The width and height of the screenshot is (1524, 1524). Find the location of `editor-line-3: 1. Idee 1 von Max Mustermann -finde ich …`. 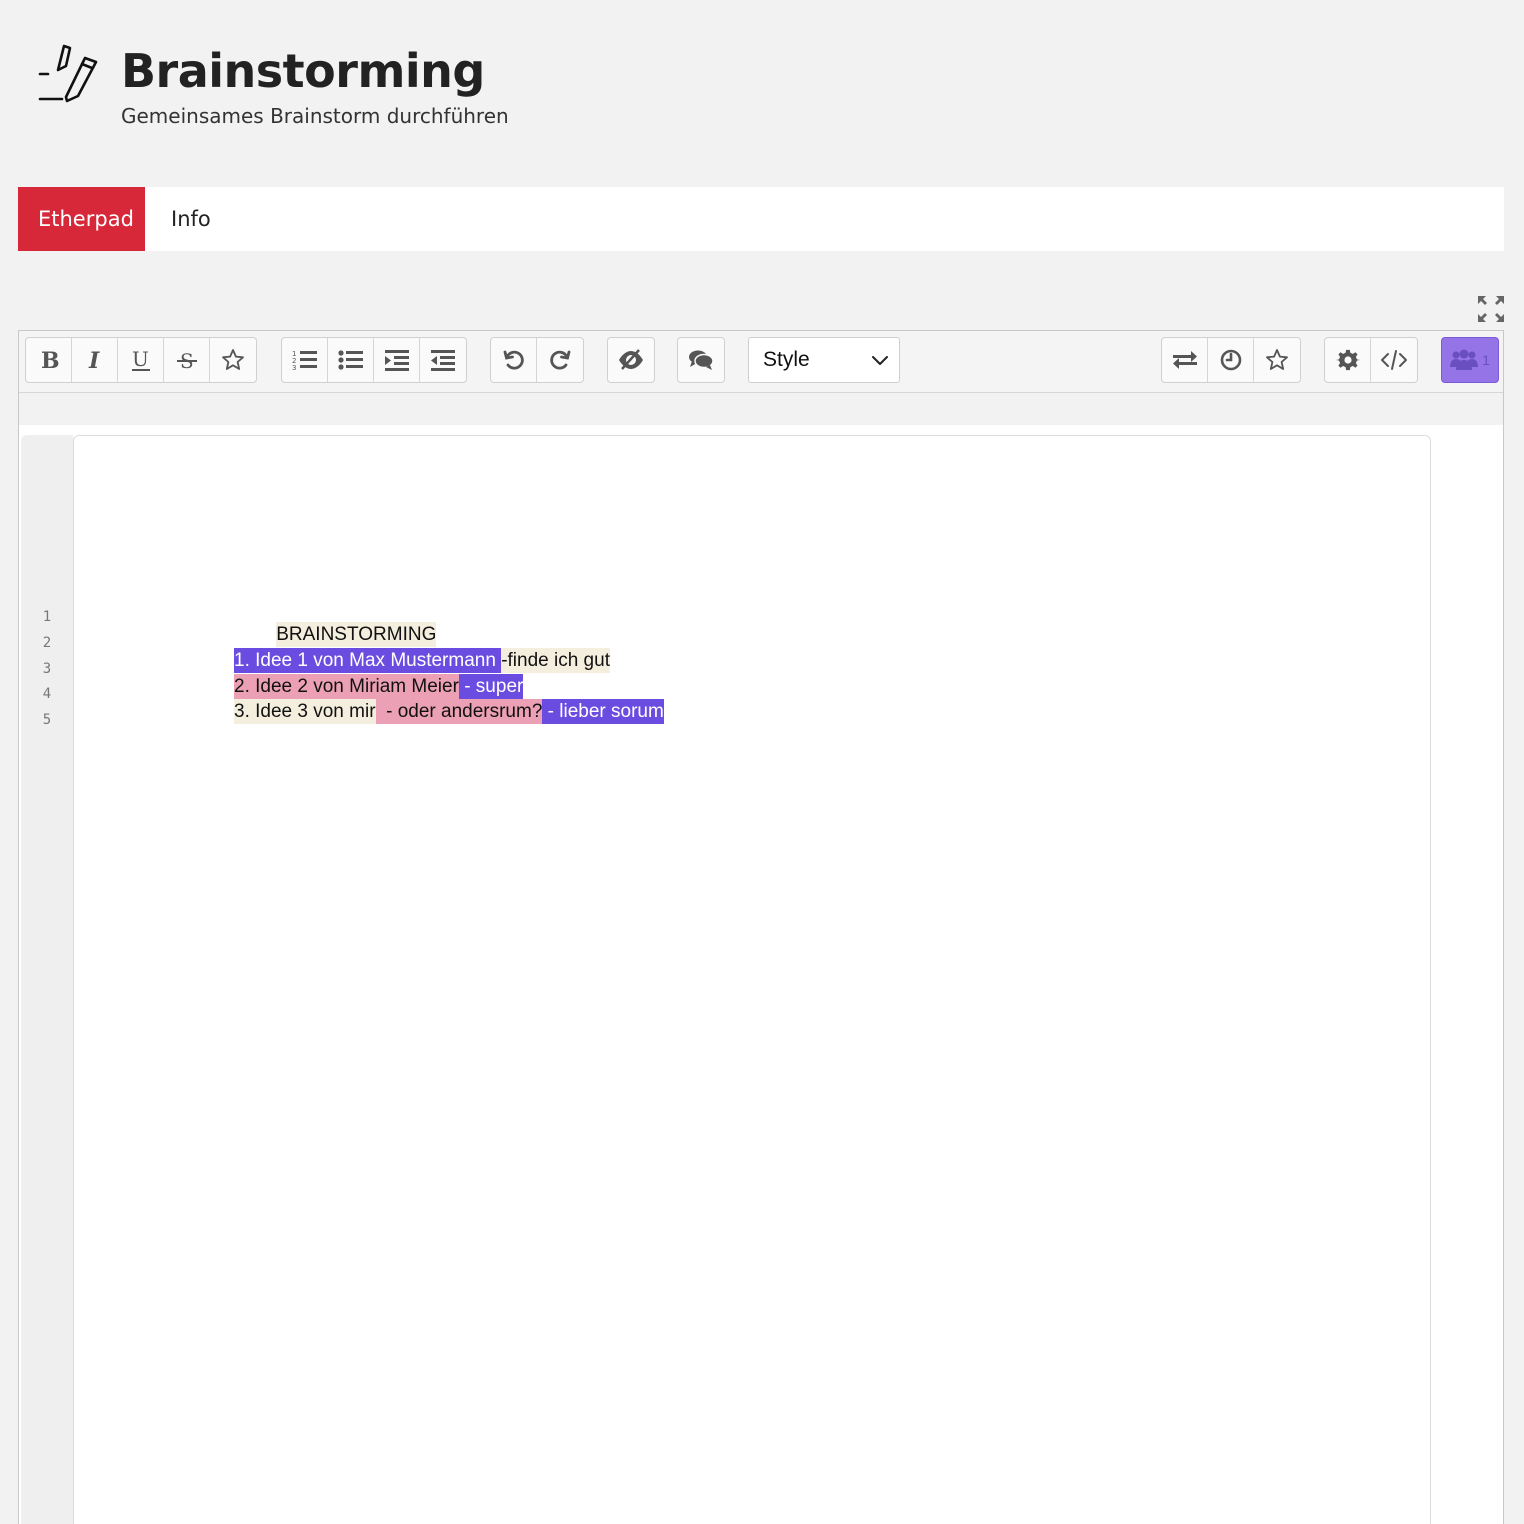

editor-line-3: 1. Idee 1 von Max Mustermann -finde ich … is located at coordinates (422, 660).